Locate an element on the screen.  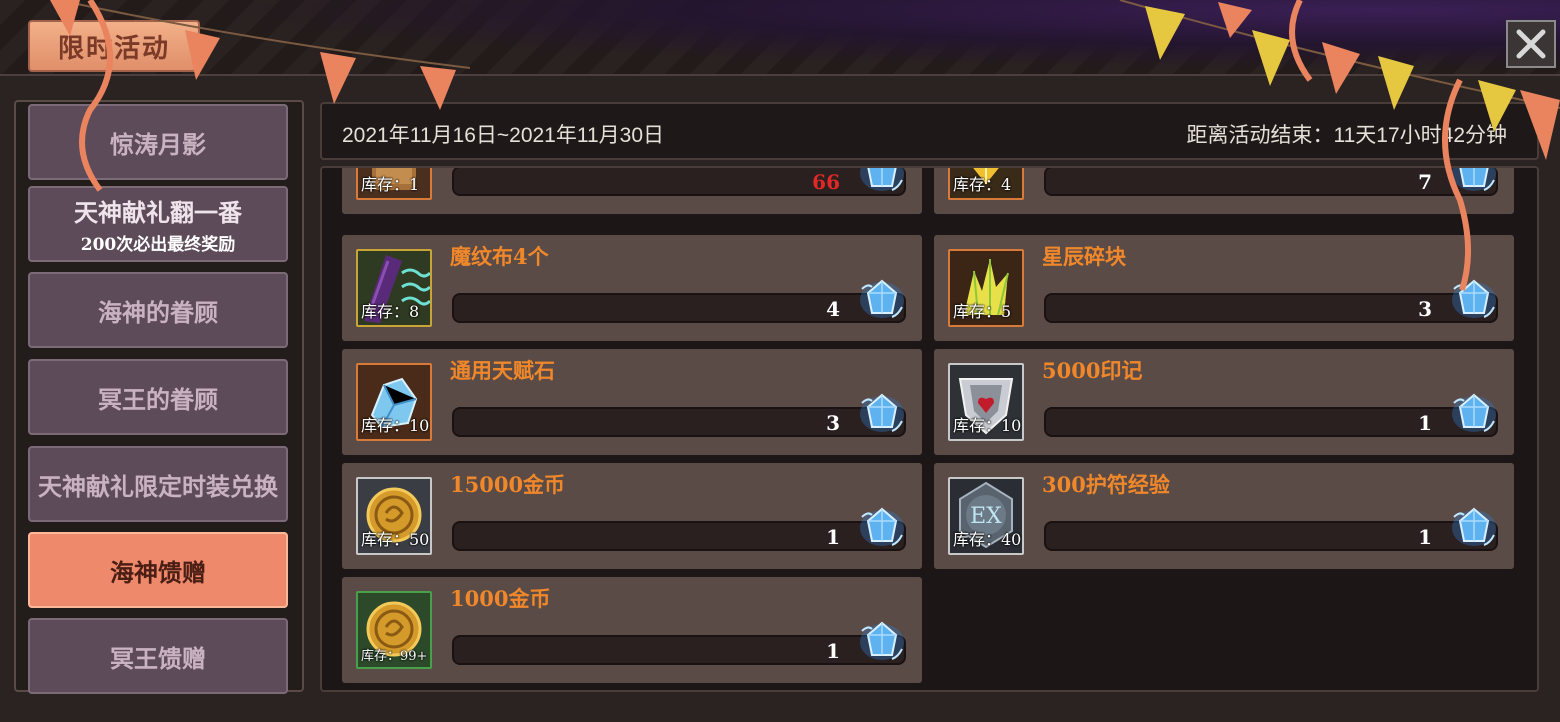
sidebar-item-mingwang-kuizeng: 冥王馈赠 is located at coordinates (158, 656).